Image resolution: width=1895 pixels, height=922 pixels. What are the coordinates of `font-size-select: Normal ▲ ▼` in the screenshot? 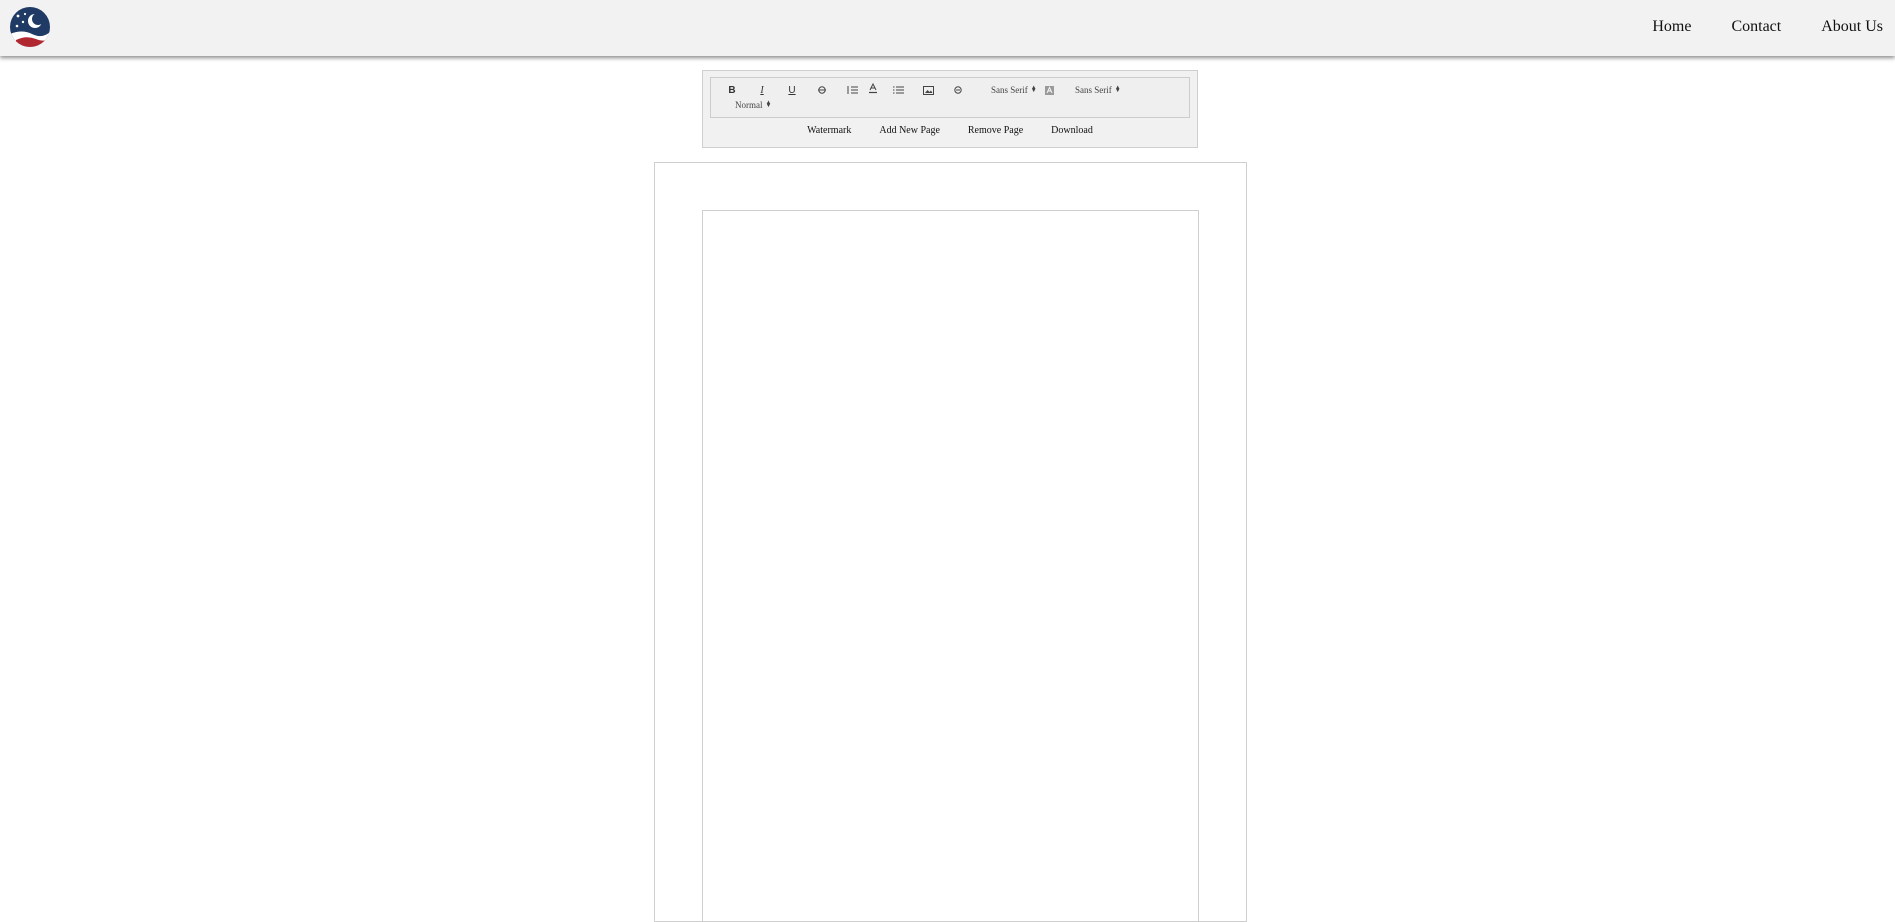 It's located at (753, 105).